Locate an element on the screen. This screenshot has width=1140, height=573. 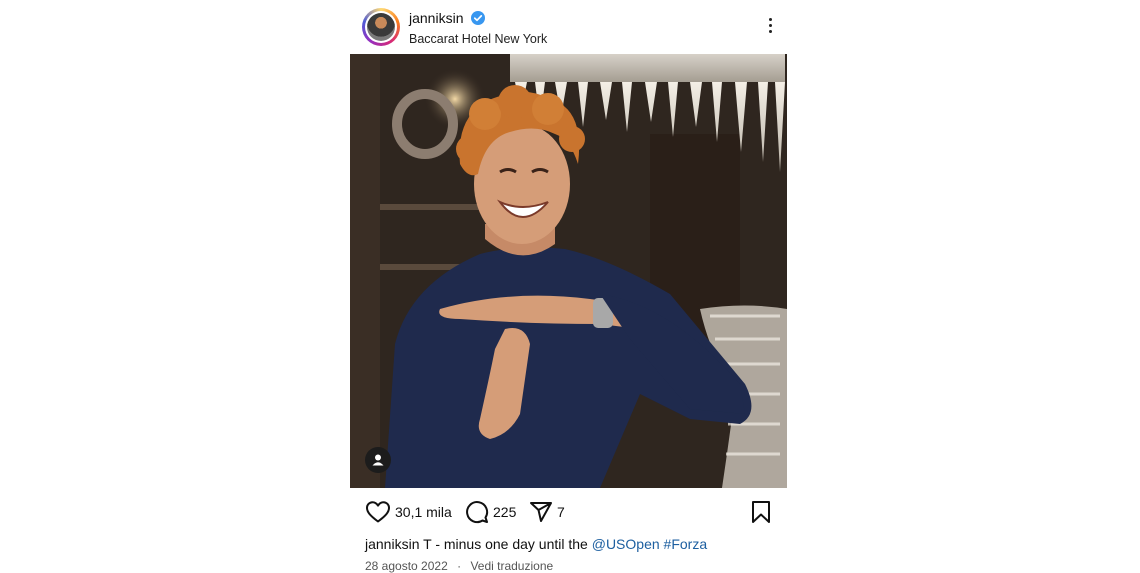
comment-count: 225 is located at coordinates (505, 512).